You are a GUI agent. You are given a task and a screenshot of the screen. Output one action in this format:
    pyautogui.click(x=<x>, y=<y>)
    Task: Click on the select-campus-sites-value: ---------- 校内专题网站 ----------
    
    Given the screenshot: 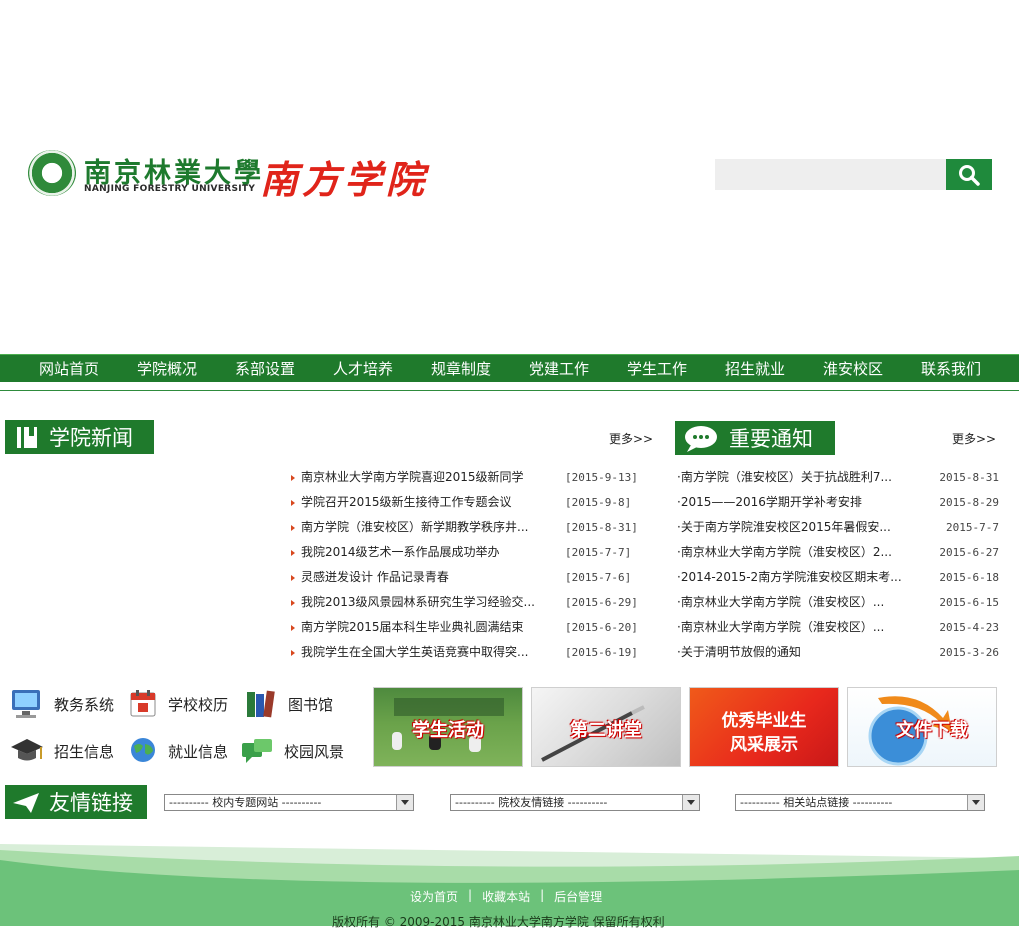 What is the action you would take?
    pyautogui.click(x=245, y=802)
    